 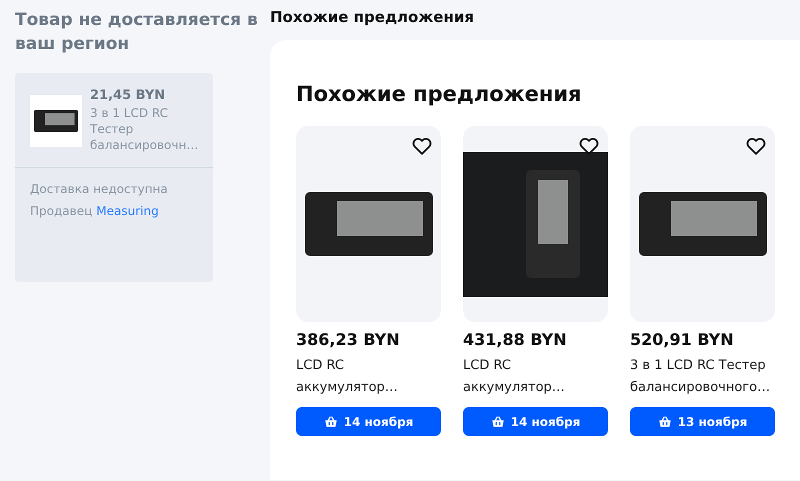 I want to click on offer-price: 520,91 BYN, so click(x=682, y=339).